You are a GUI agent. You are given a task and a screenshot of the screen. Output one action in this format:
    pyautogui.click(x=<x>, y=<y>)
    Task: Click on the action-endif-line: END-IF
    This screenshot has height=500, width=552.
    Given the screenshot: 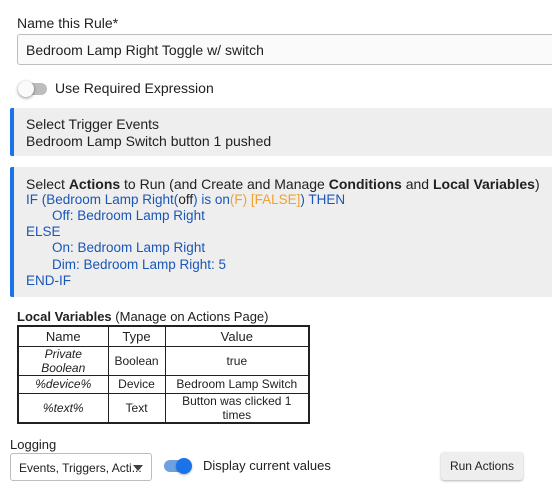 What is the action you would take?
    pyautogui.click(x=48, y=280)
    